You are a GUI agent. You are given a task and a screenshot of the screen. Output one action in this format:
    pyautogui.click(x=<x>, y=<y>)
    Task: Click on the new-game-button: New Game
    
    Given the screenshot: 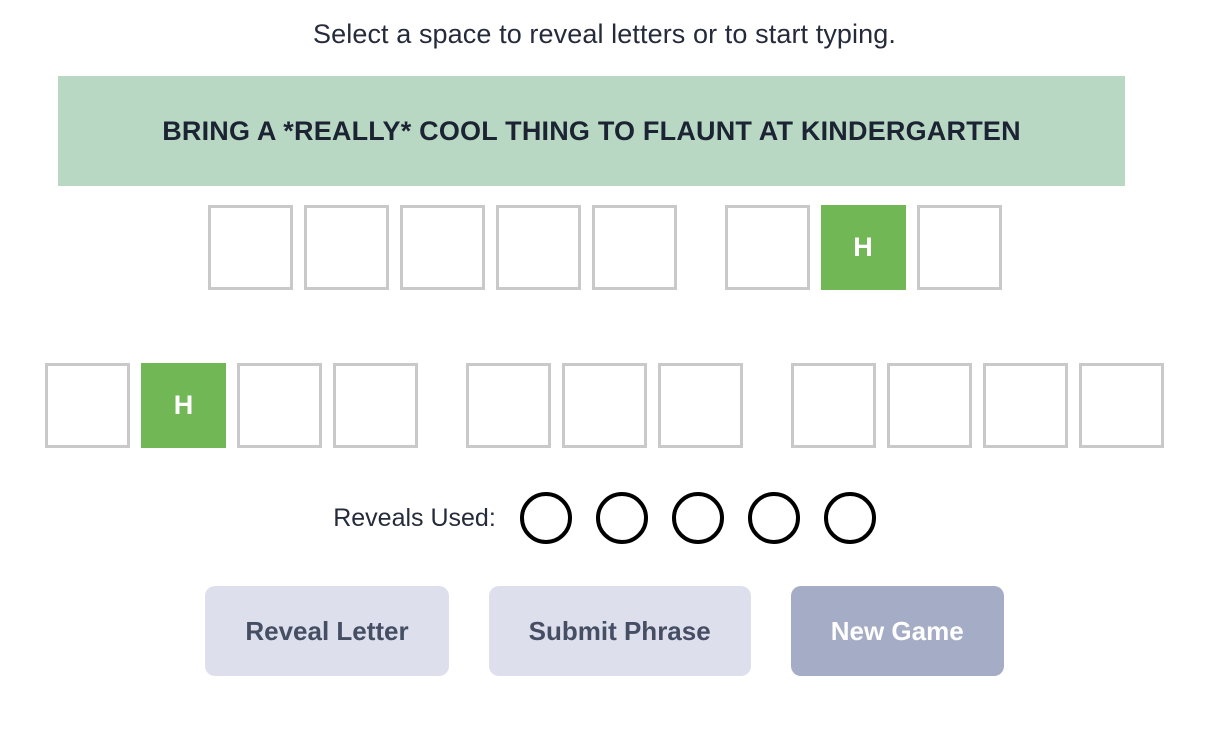 What is the action you would take?
    pyautogui.click(x=897, y=631)
    